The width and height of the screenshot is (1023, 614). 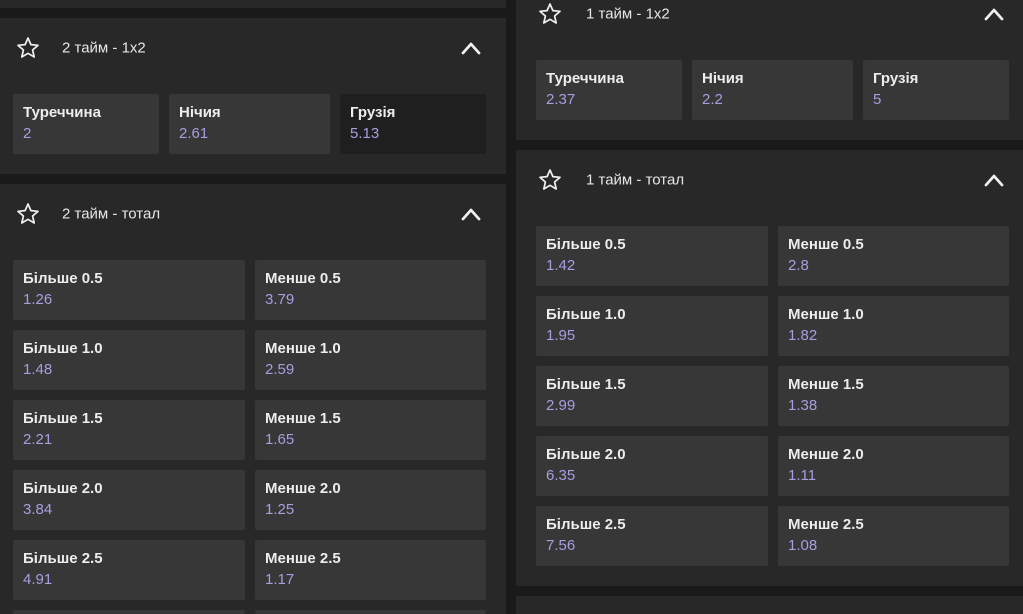 What do you see at coordinates (253, 48) in the screenshot?
I see `market-header: 2 тайм - 1х2` at bounding box center [253, 48].